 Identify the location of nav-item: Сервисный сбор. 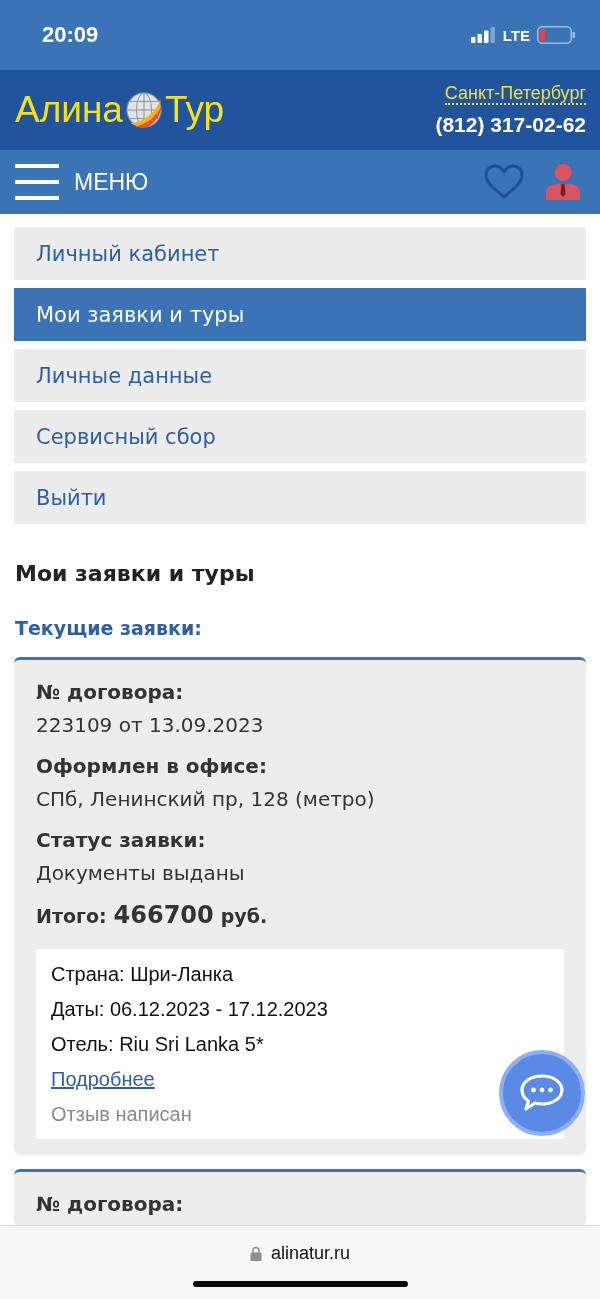
(300, 436).